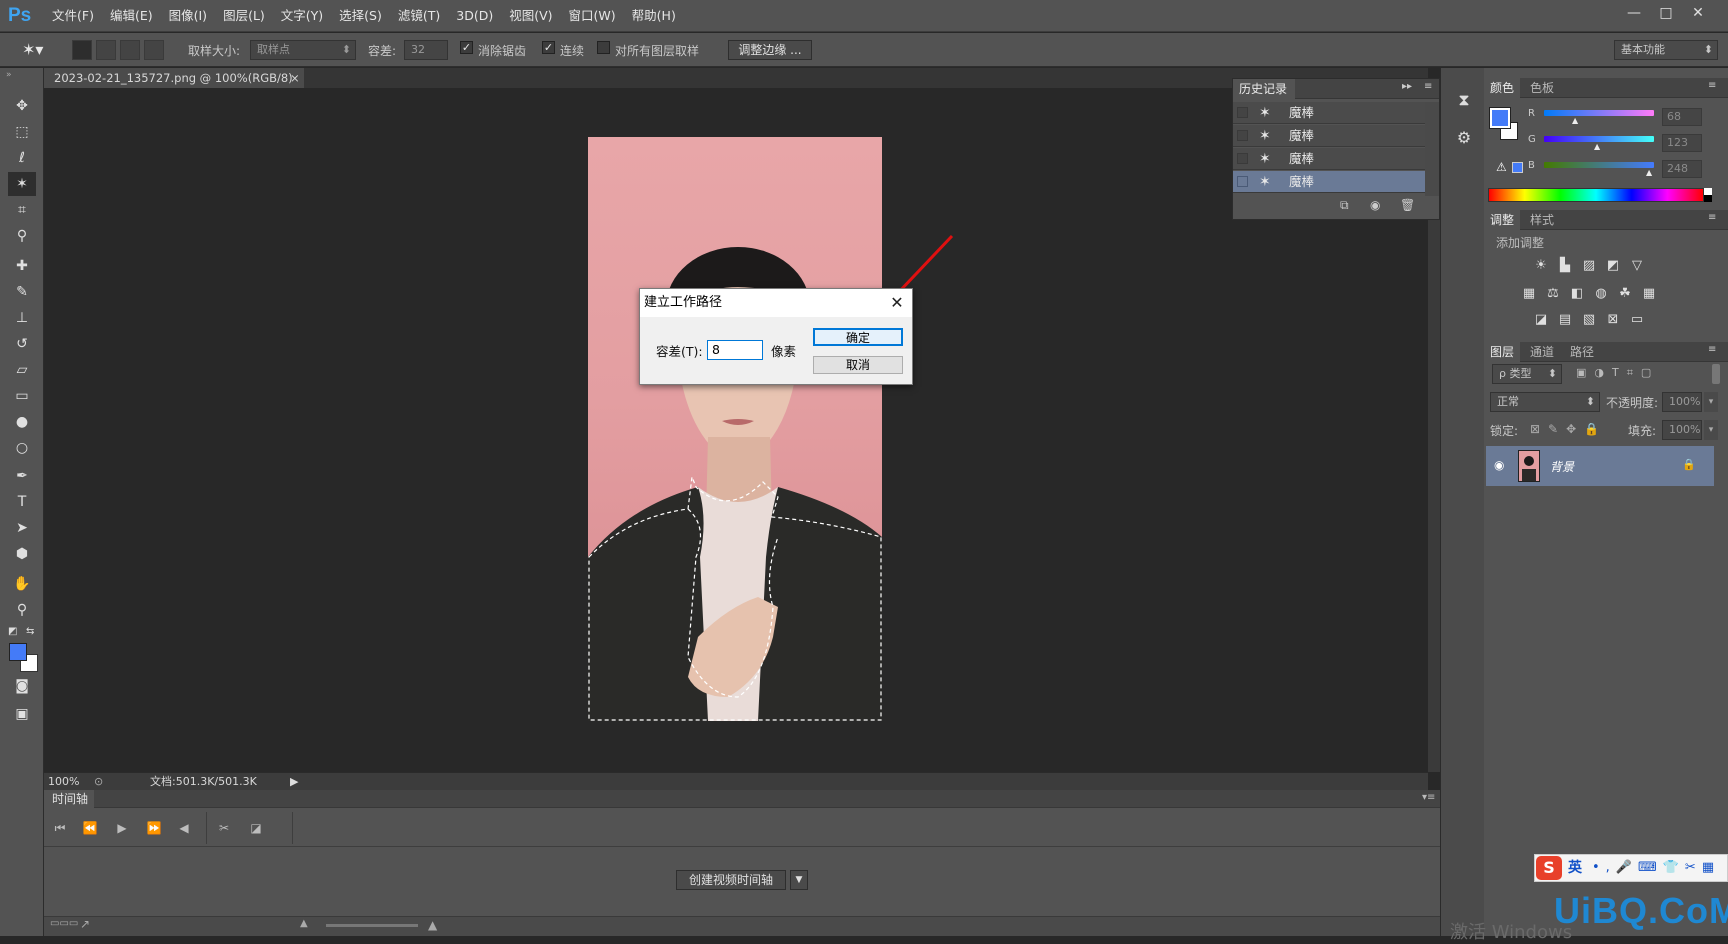 The image size is (1728, 944). Describe the element at coordinates (39, 50) in the screenshot. I see `magic-wand-preset-icon: ✶▾` at that location.